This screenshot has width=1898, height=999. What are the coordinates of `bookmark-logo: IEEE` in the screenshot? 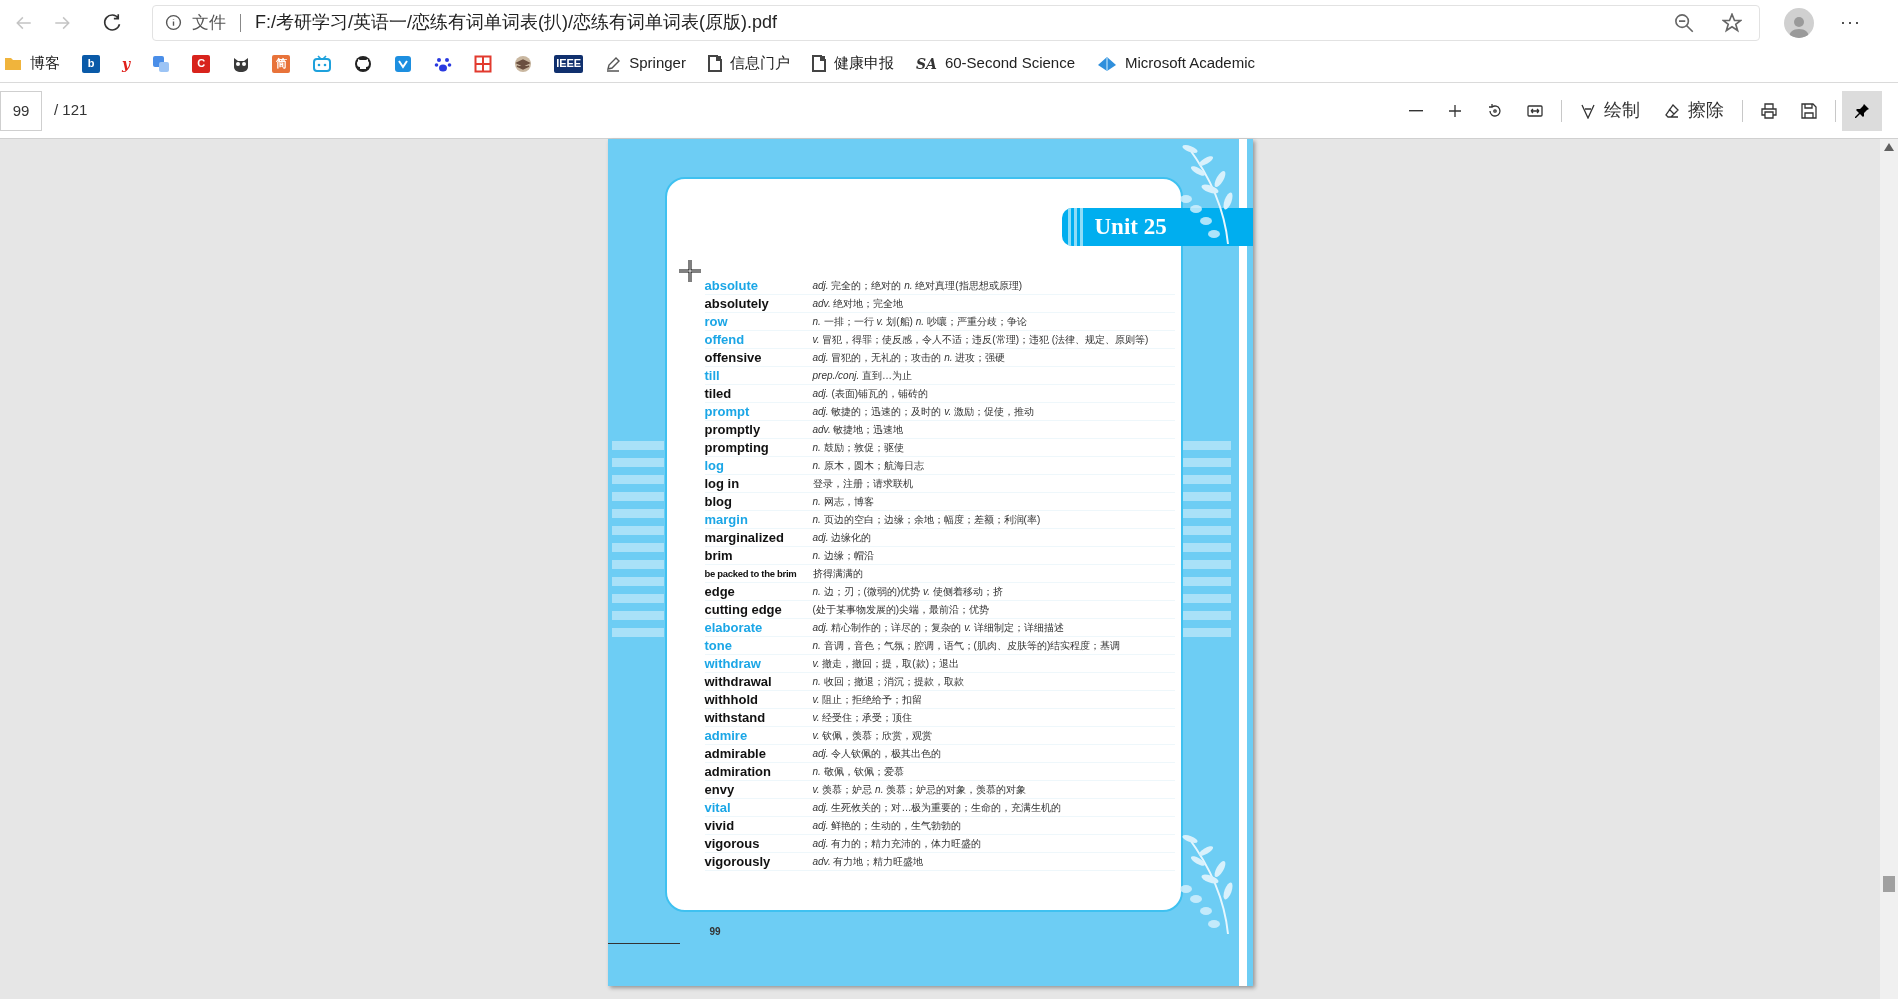 It's located at (569, 63).